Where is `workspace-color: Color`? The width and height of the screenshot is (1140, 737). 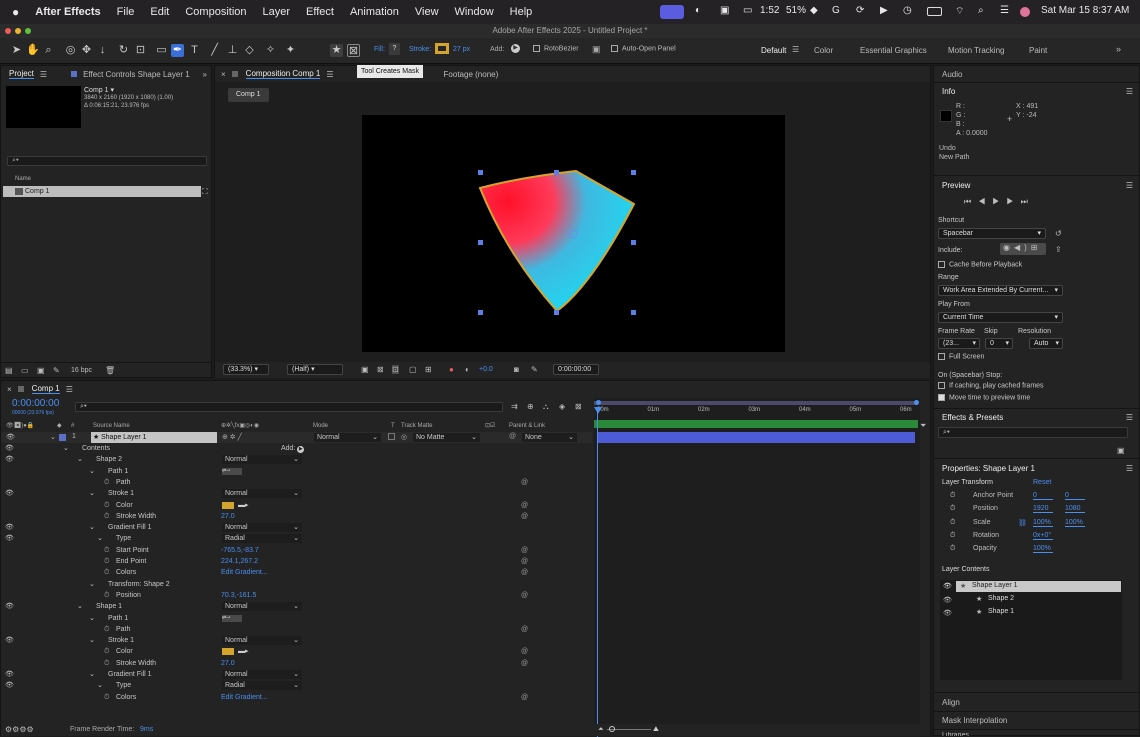 workspace-color: Color is located at coordinates (823, 50).